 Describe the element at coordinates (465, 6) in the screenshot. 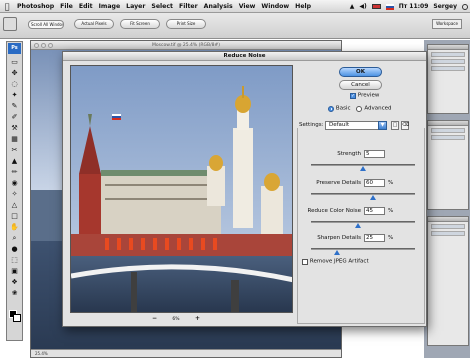

I see `spotlight-icon` at that location.